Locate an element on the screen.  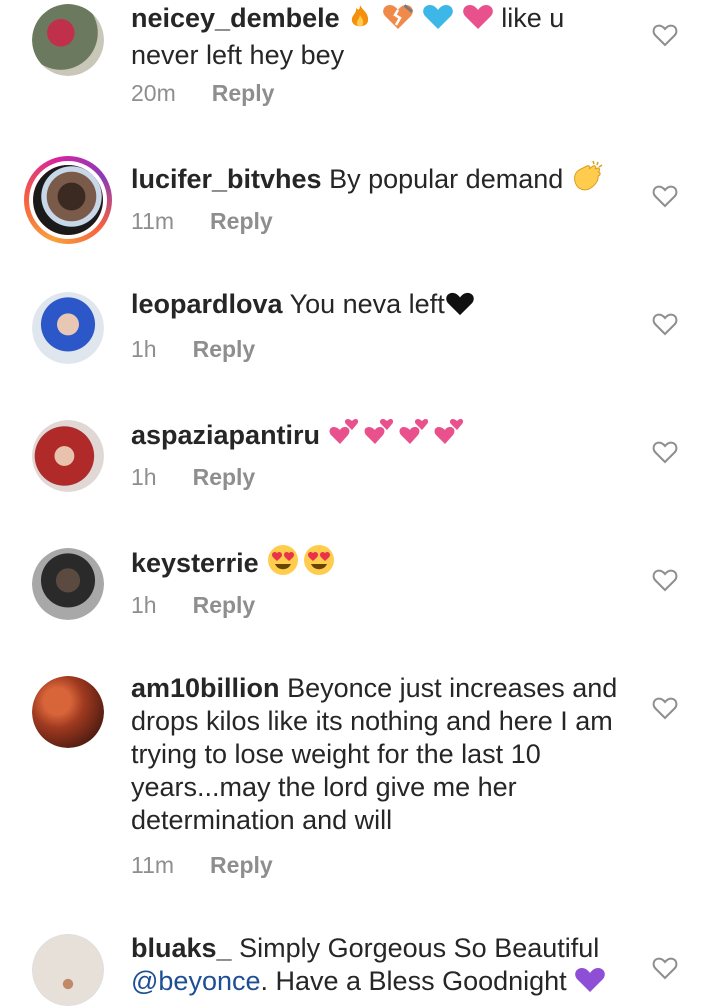
fire-emoji-icon is located at coordinates (360, 21).